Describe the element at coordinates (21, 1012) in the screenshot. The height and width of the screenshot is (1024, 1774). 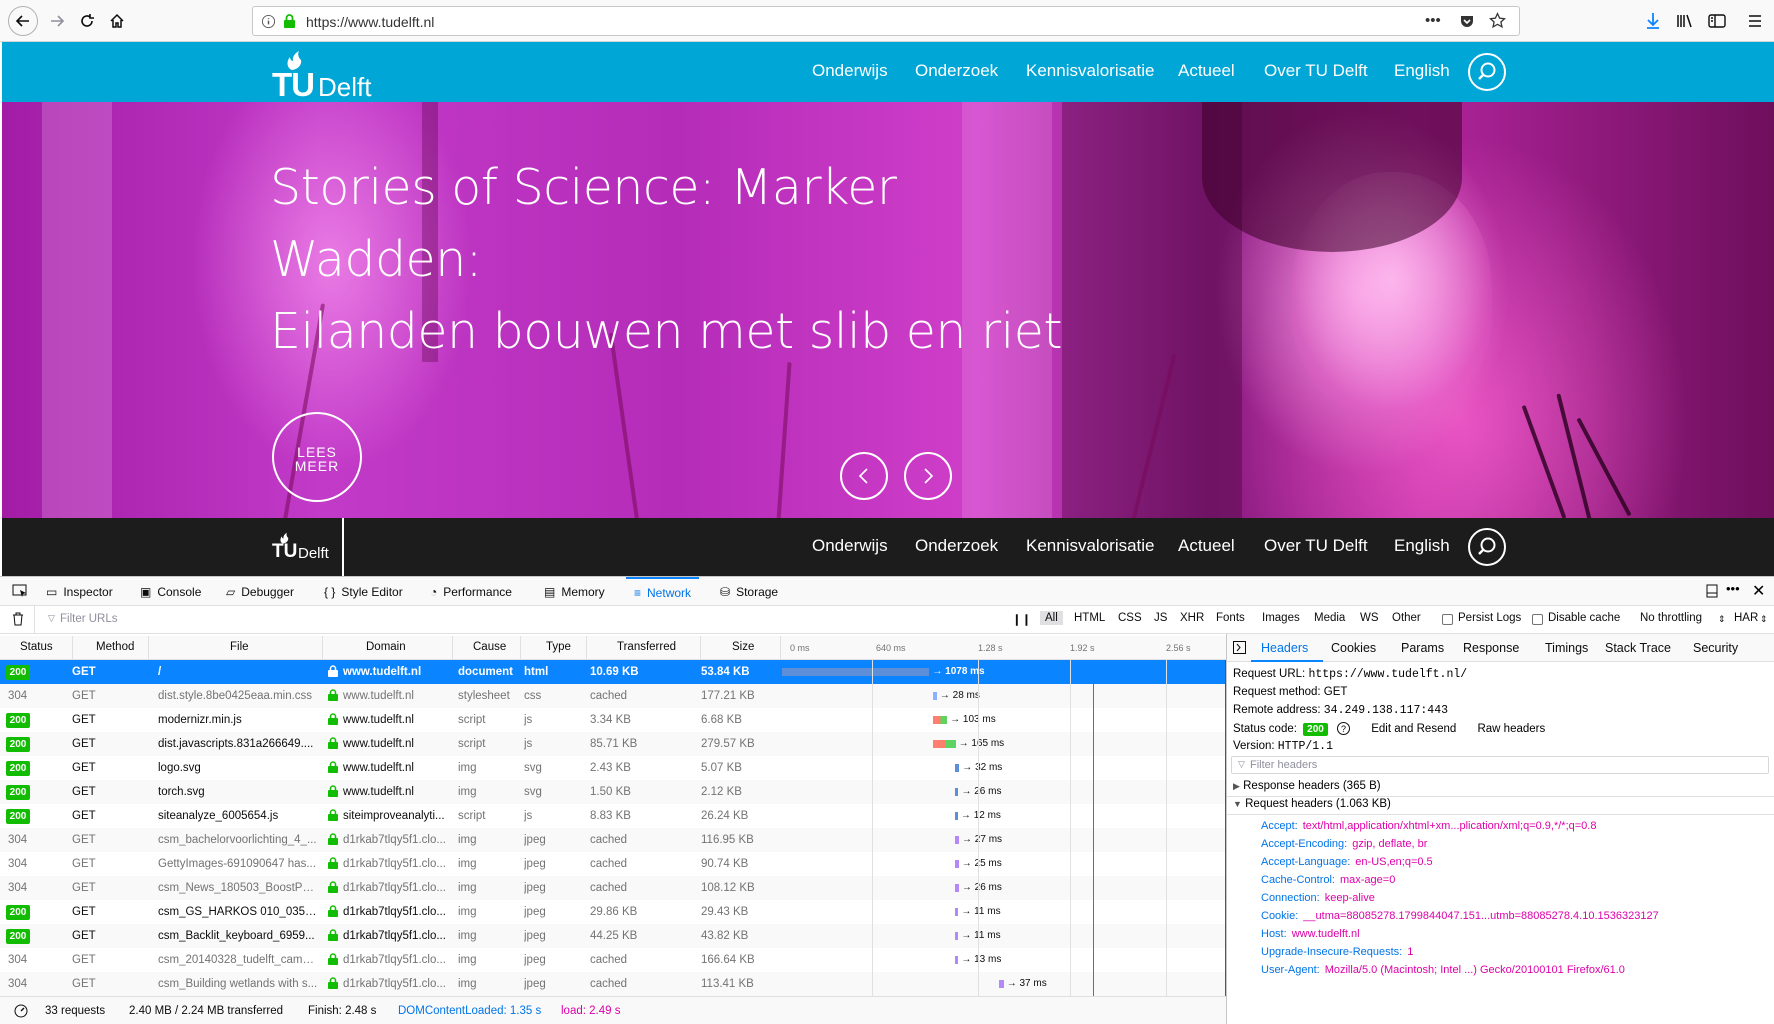
I see `performance-analysis-icon` at that location.